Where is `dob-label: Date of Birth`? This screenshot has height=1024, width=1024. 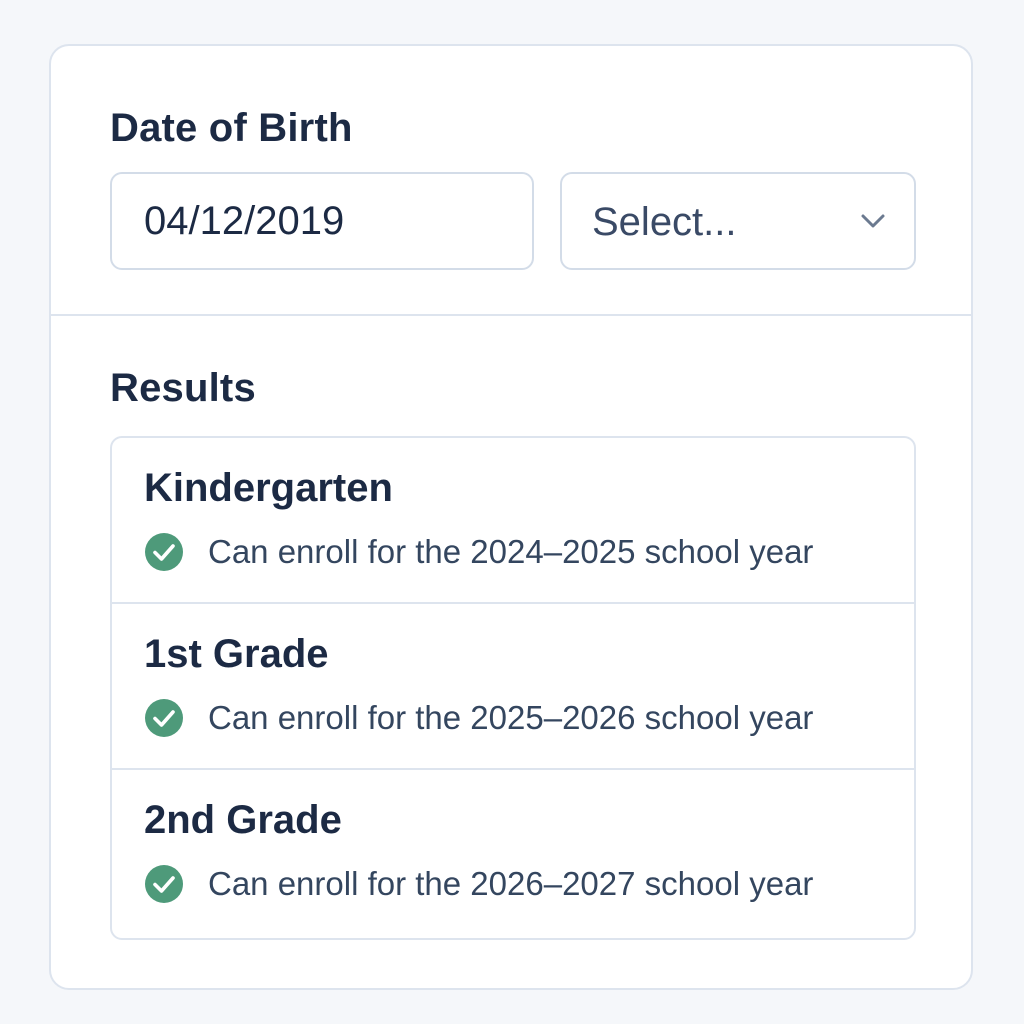
dob-label: Date of Birth is located at coordinates (231, 128).